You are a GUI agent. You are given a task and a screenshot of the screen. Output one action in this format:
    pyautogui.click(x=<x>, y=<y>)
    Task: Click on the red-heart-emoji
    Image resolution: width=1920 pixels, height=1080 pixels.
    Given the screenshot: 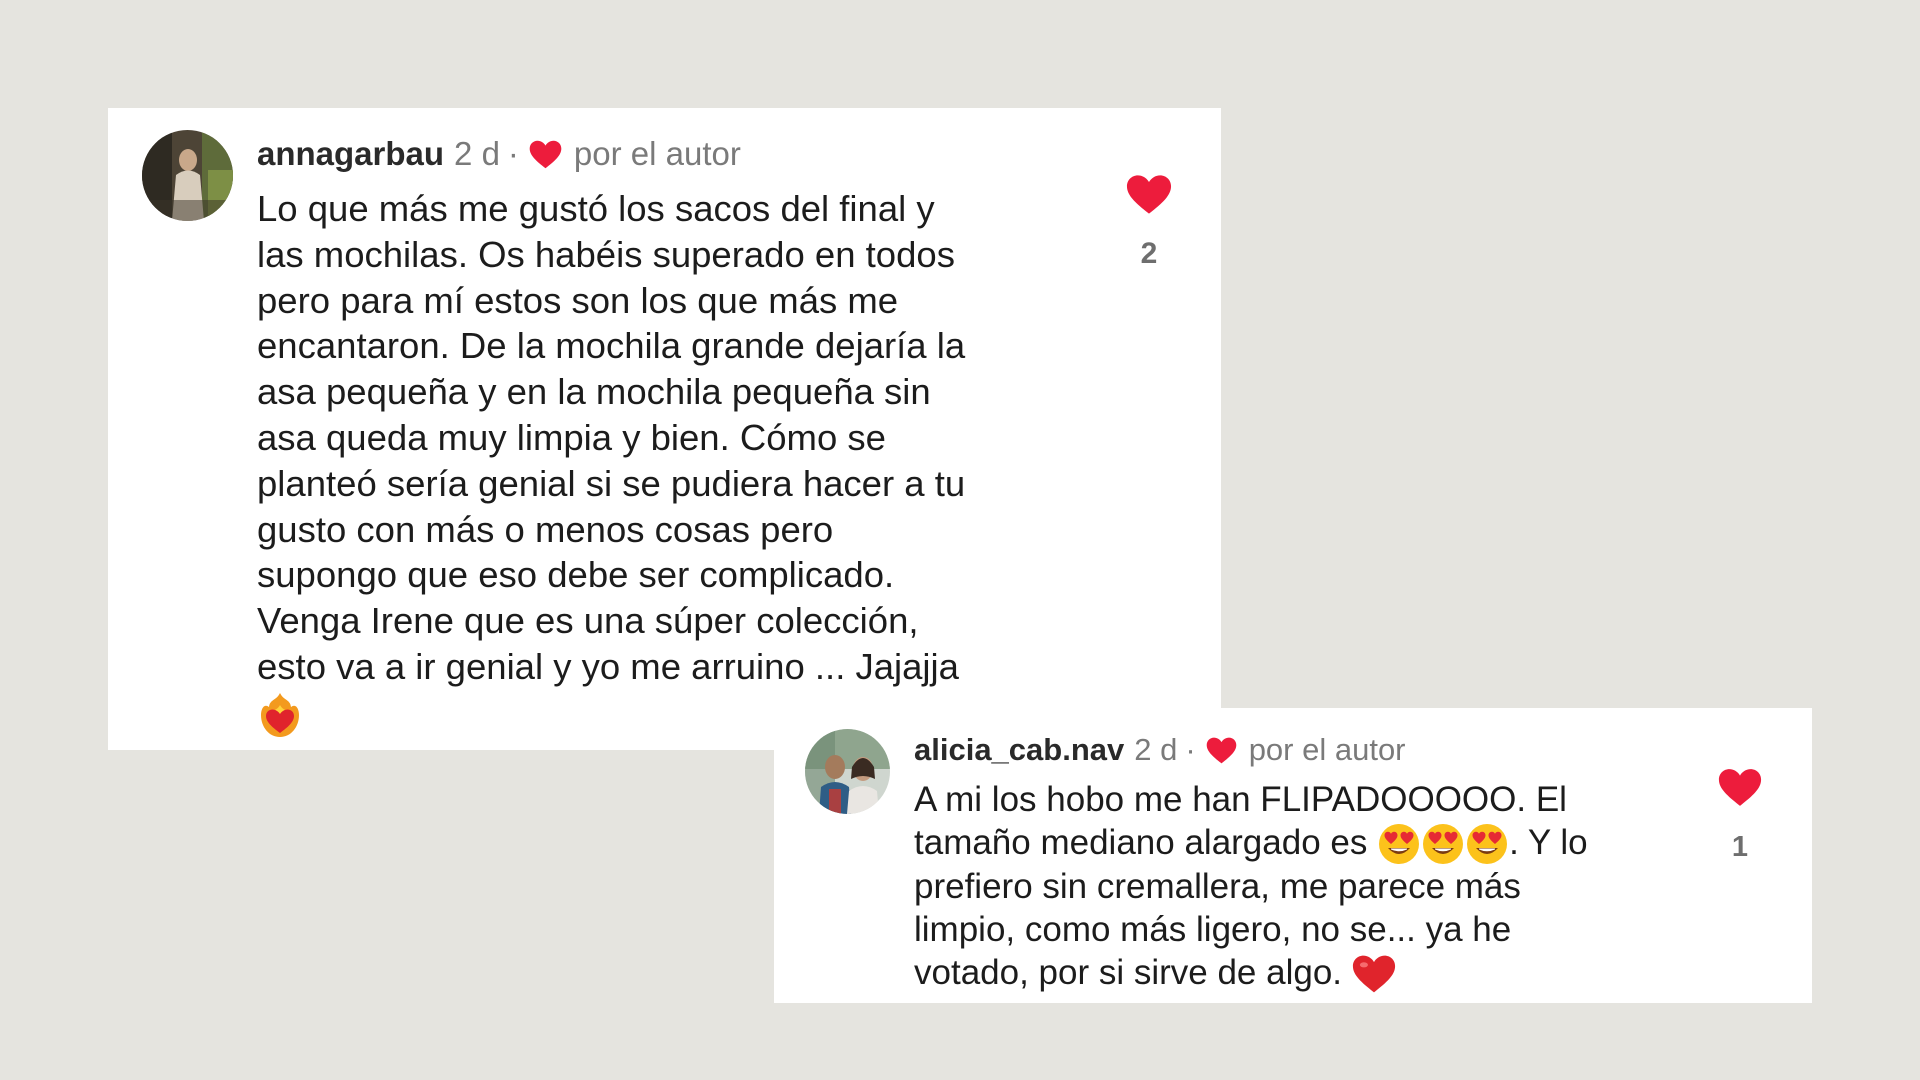 What is the action you would take?
    pyautogui.click(x=1374, y=974)
    